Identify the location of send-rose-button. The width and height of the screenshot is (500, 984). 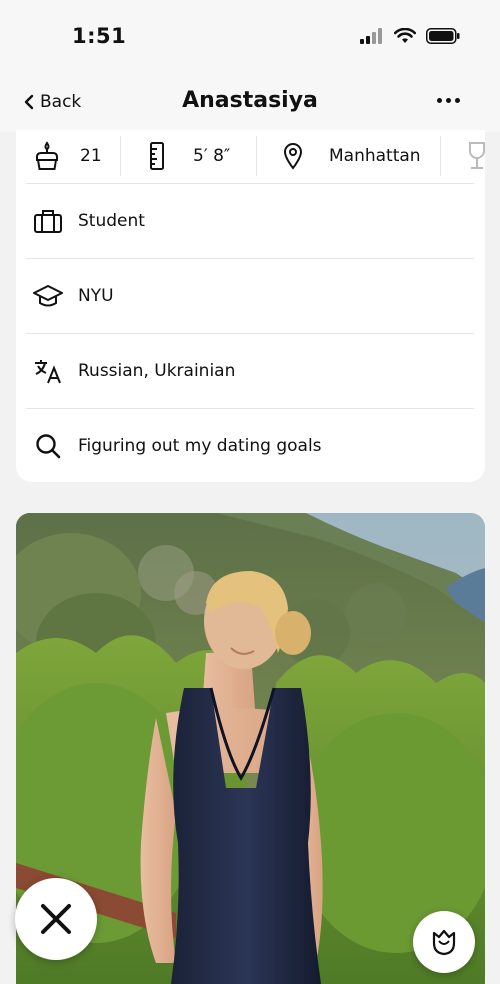
(444, 942).